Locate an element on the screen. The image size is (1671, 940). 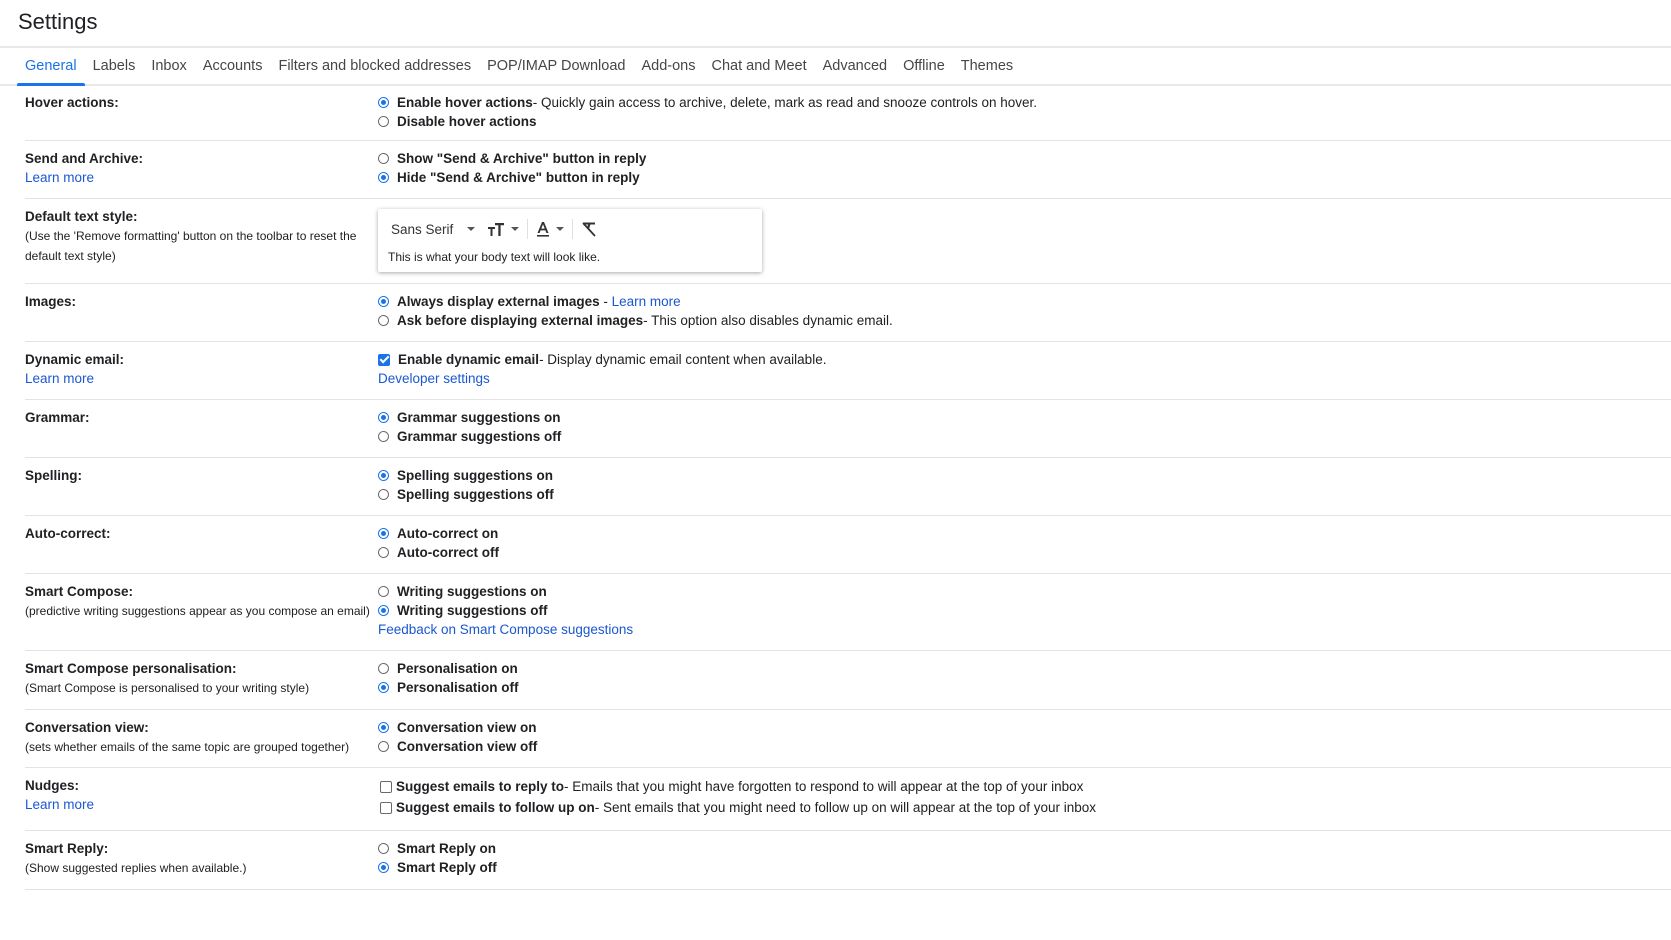
personalisation-off-option: Personalisation off is located at coordinates (448, 687).